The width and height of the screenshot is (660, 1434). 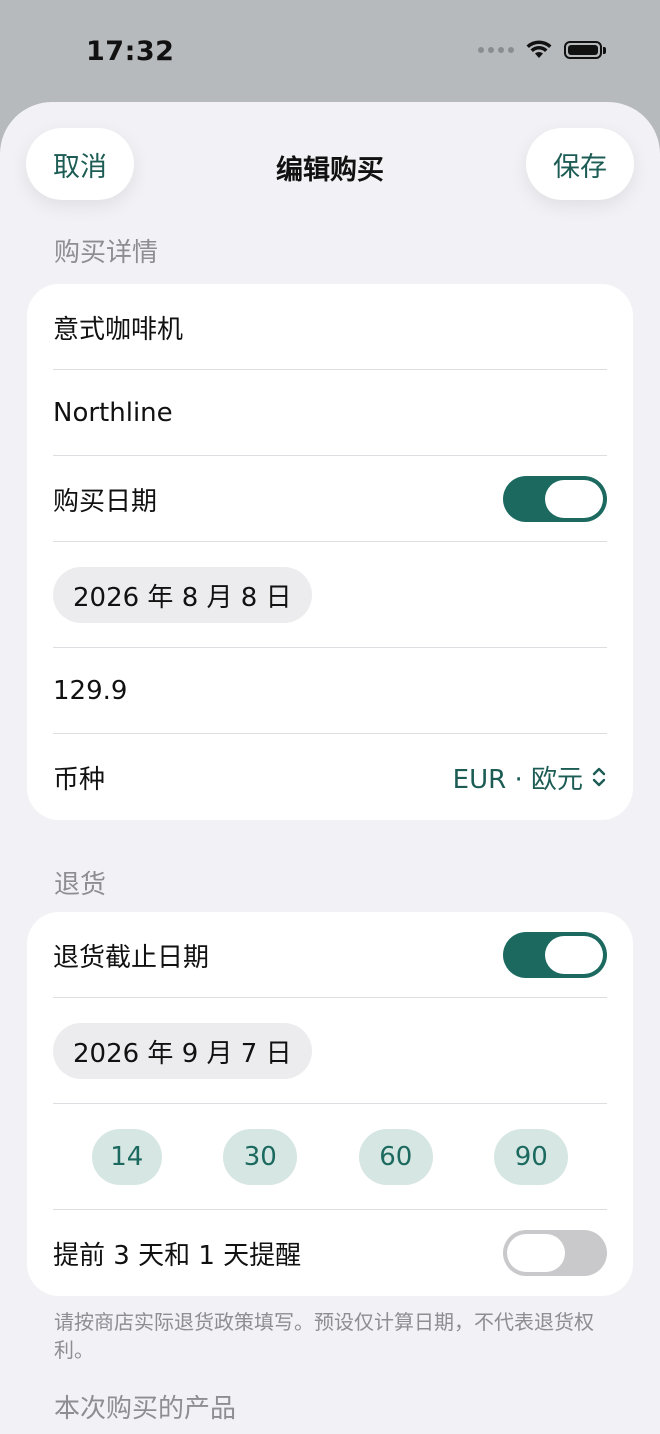 I want to click on purchase-date-toggle, so click(x=555, y=499).